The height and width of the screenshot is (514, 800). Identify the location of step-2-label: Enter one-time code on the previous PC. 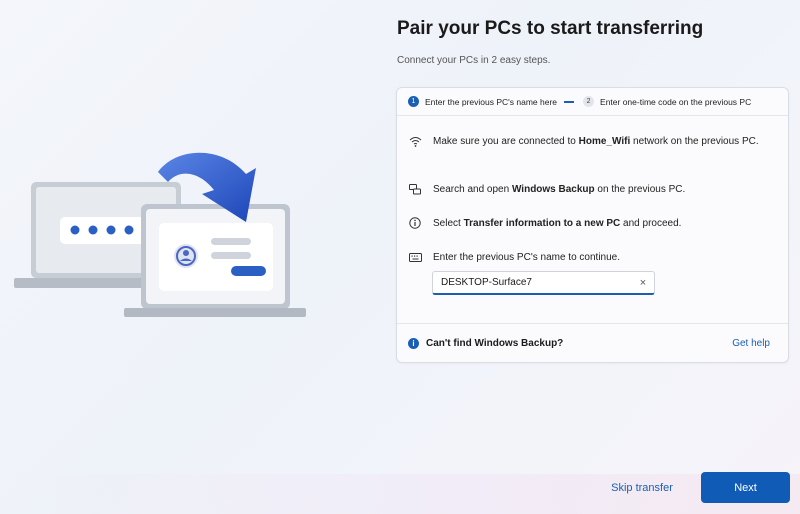
(676, 101).